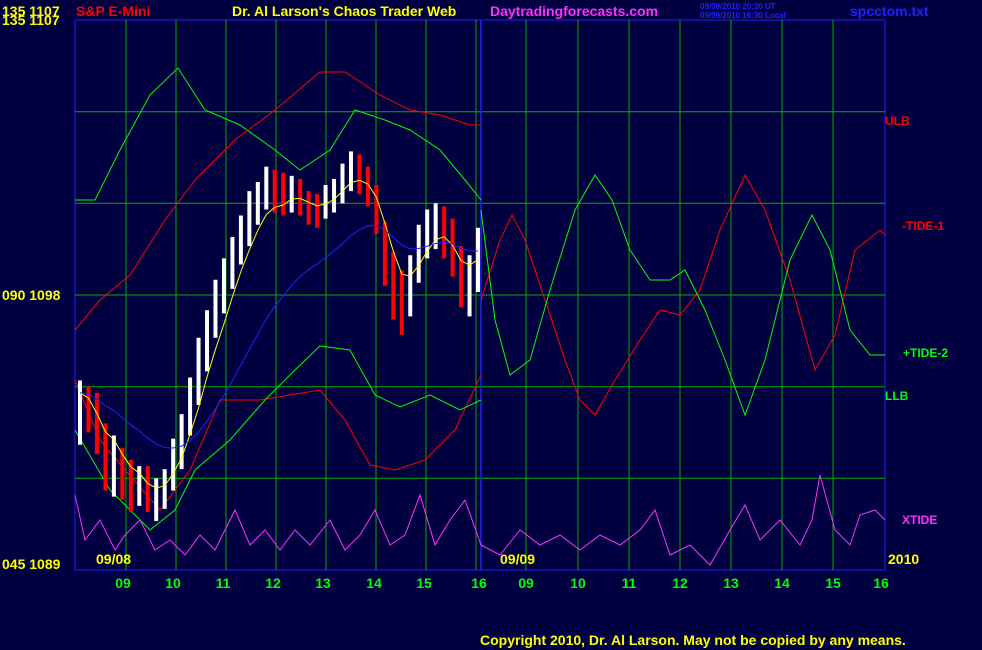 The width and height of the screenshot is (982, 650). I want to click on llb-band, so click(278, 438).